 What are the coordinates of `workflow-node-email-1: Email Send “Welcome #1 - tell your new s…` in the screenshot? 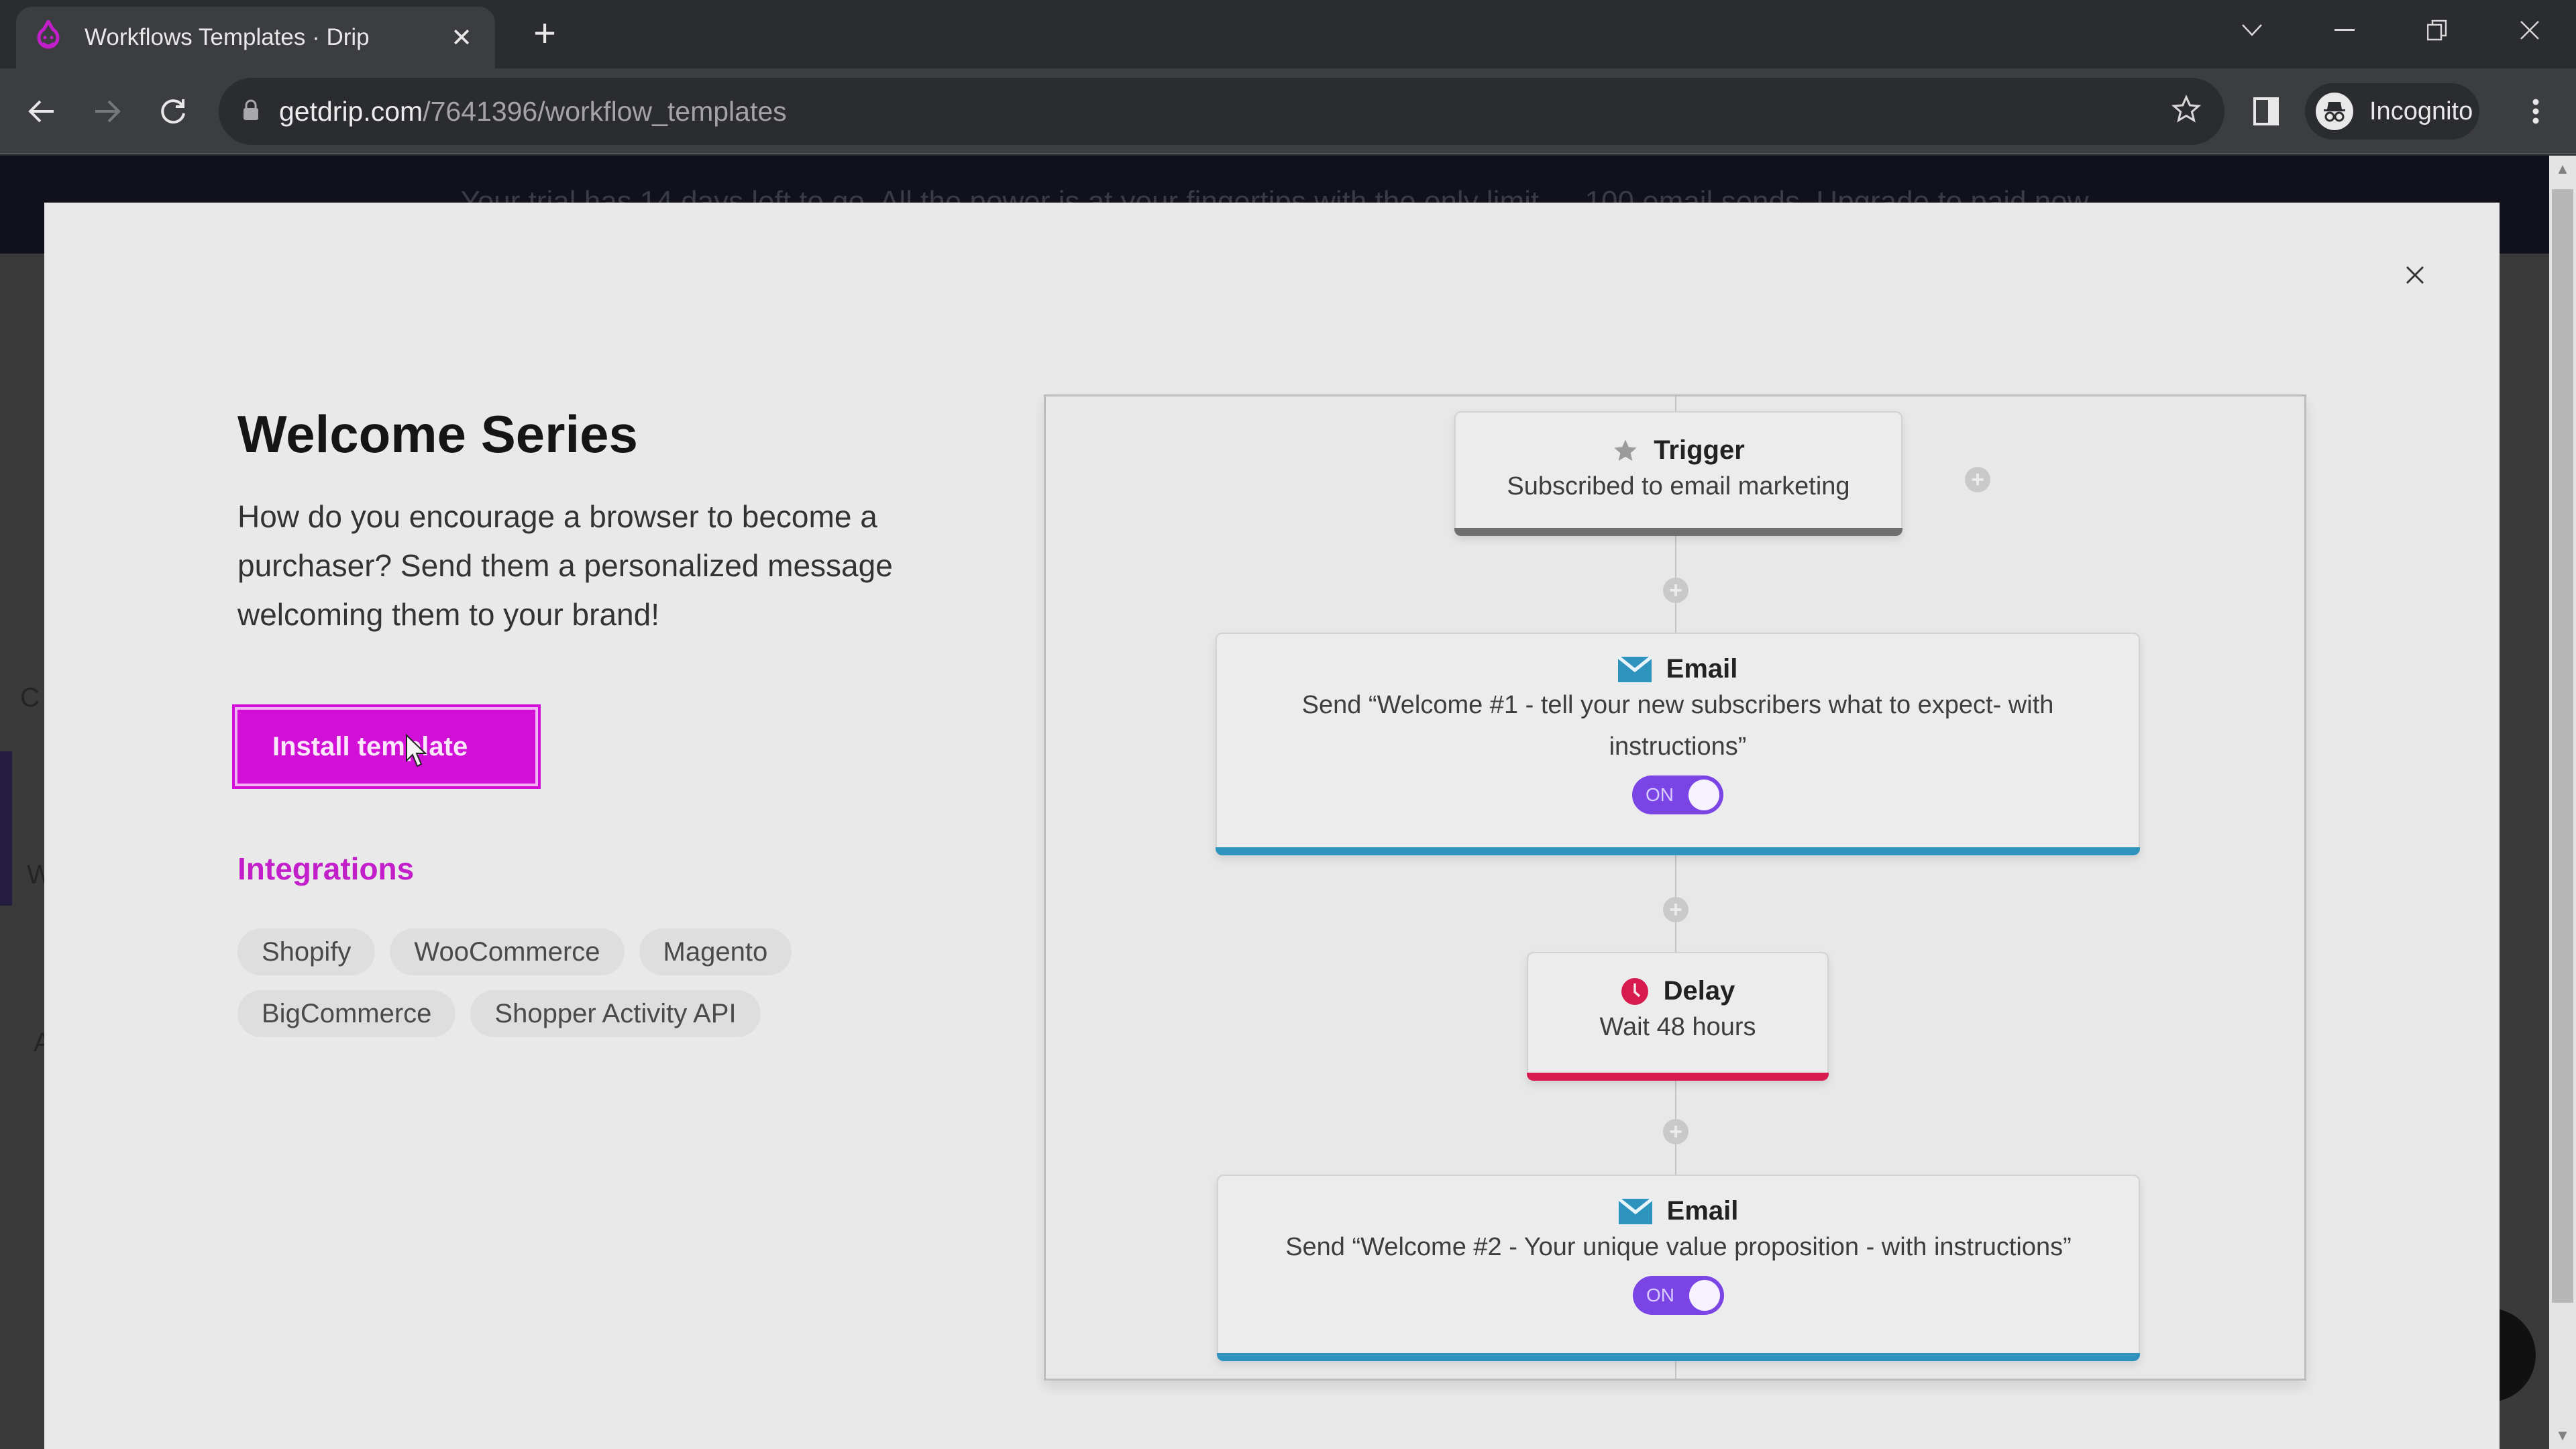 It's located at (1678, 744).